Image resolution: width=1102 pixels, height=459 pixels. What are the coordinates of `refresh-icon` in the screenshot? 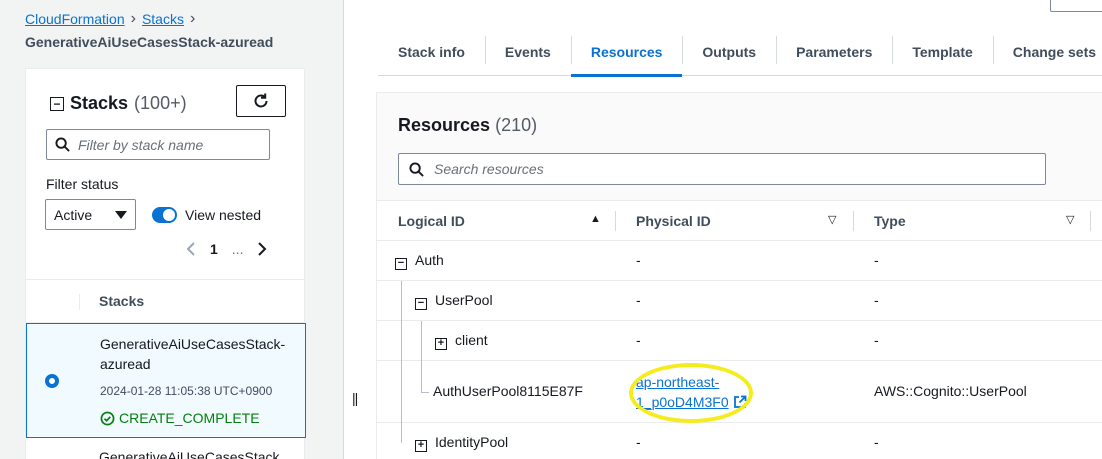 It's located at (261, 100).